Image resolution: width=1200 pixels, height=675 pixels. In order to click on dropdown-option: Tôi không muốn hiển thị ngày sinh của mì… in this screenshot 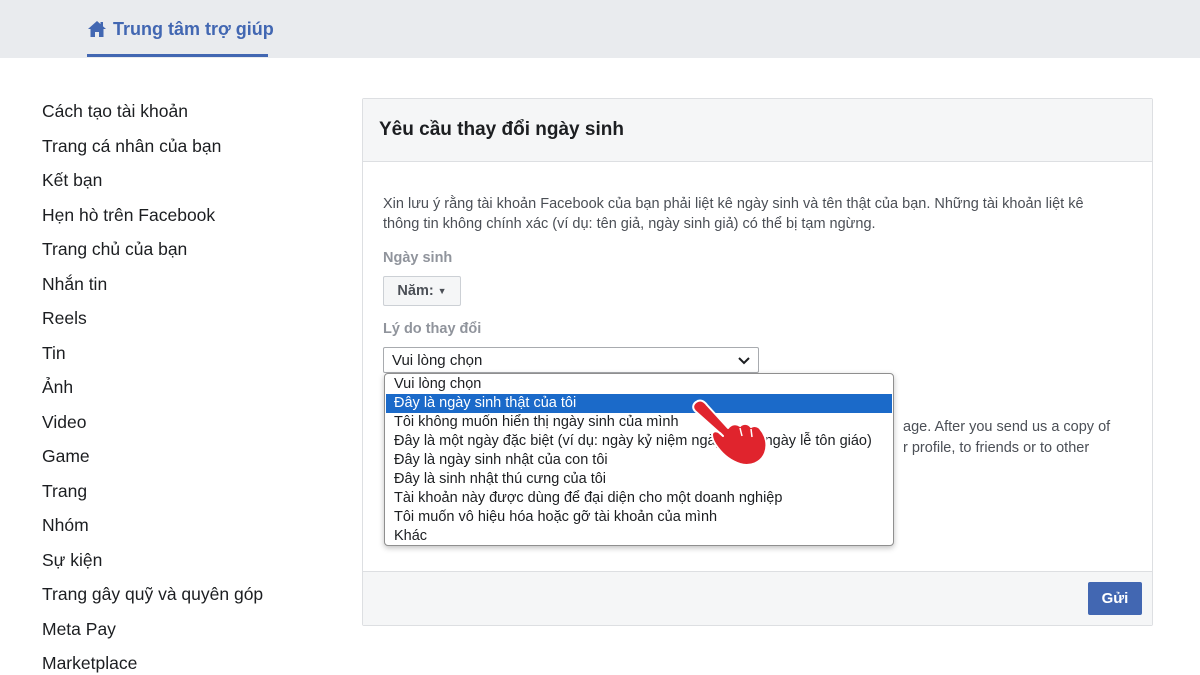, I will do `click(639, 422)`.